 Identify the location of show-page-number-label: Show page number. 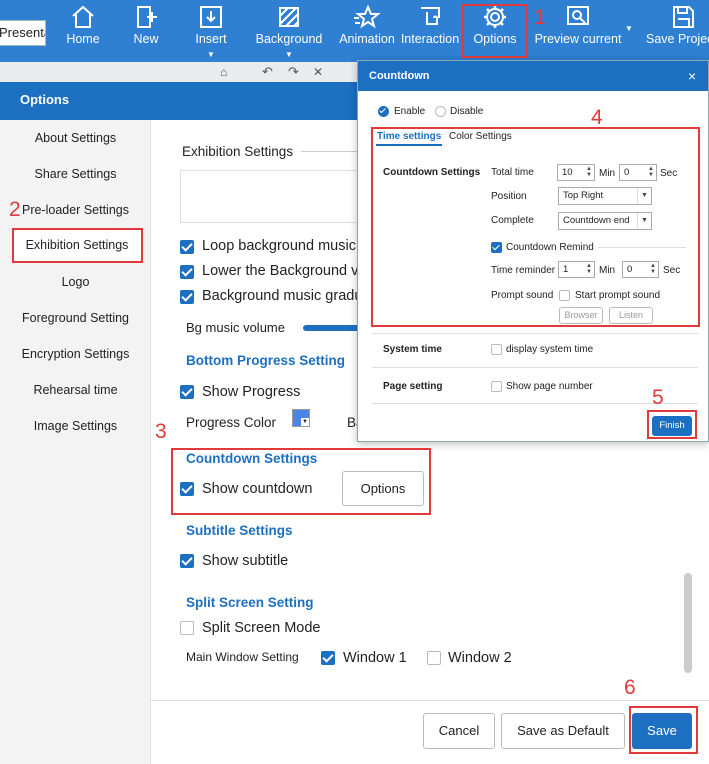
(549, 386).